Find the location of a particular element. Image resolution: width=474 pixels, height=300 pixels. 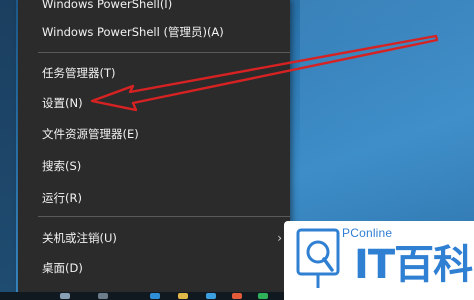

menu-item-file-explorer: 文件资源管理器(E) is located at coordinates (154, 134).